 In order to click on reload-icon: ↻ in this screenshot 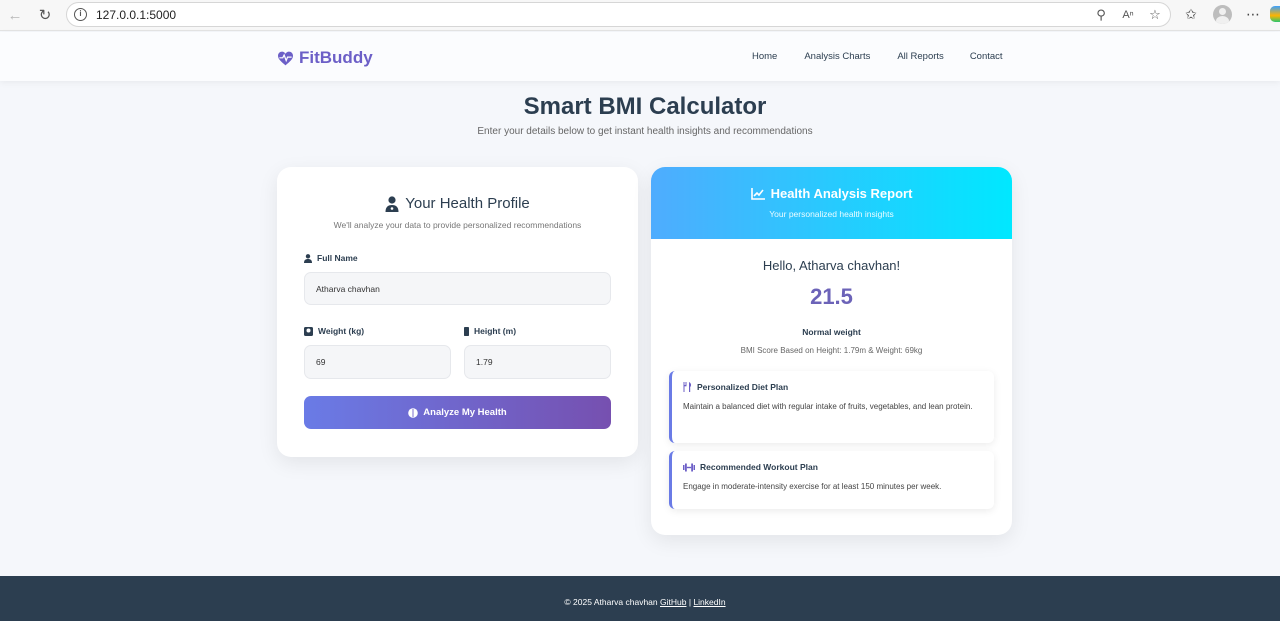, I will do `click(45, 15)`.